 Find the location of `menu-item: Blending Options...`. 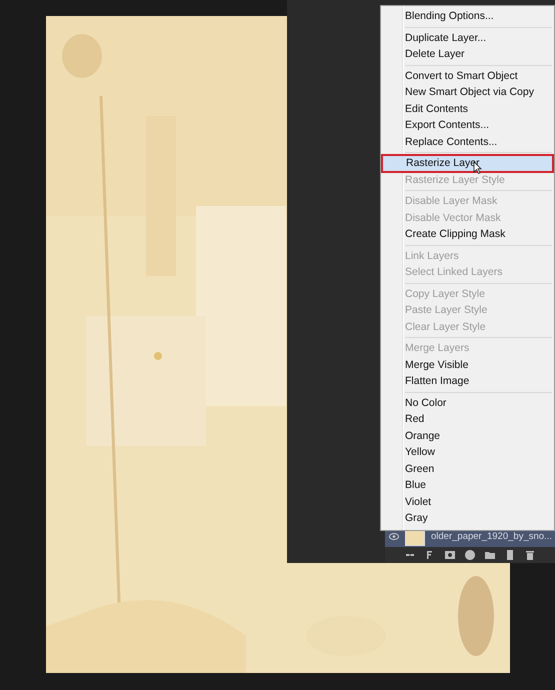

menu-item: Blending Options... is located at coordinates (467, 16).